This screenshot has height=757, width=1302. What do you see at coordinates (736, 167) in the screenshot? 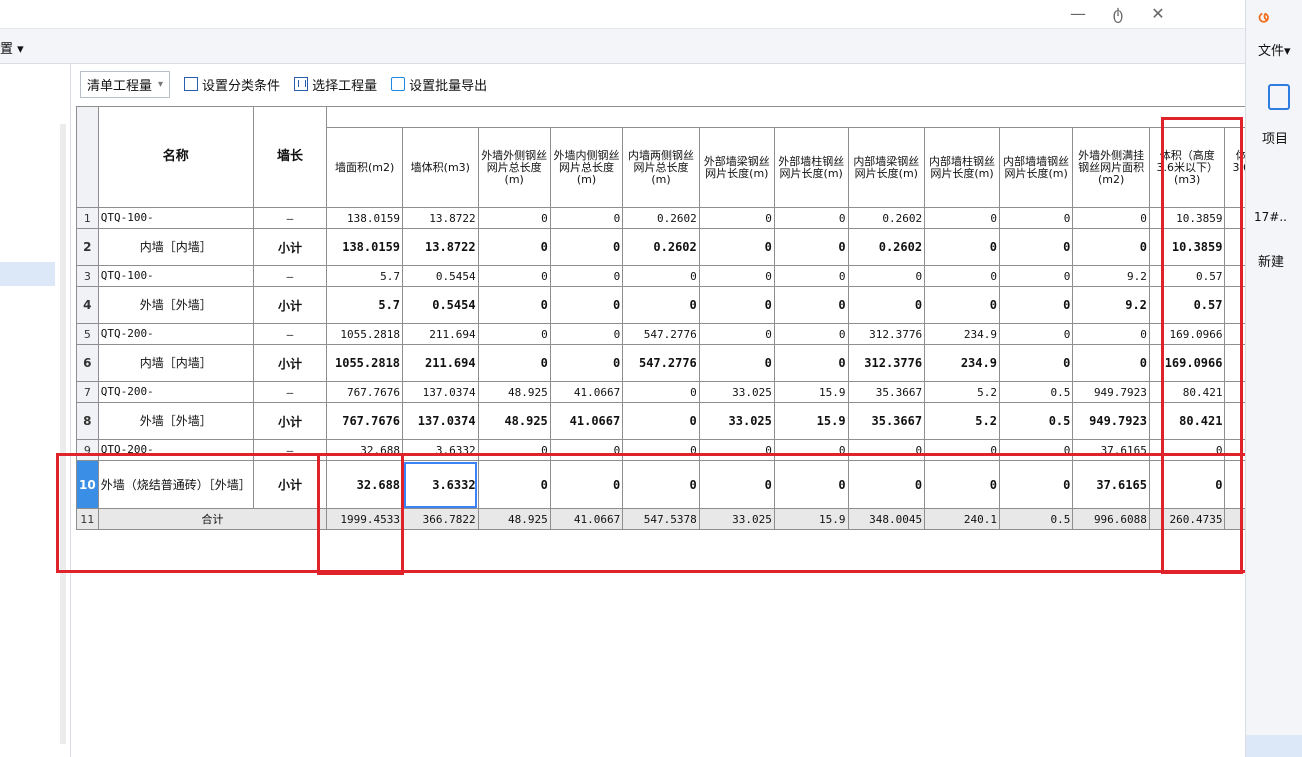
I see `col-header-7: 外部墙梁钢丝网片长度(m)` at bounding box center [736, 167].